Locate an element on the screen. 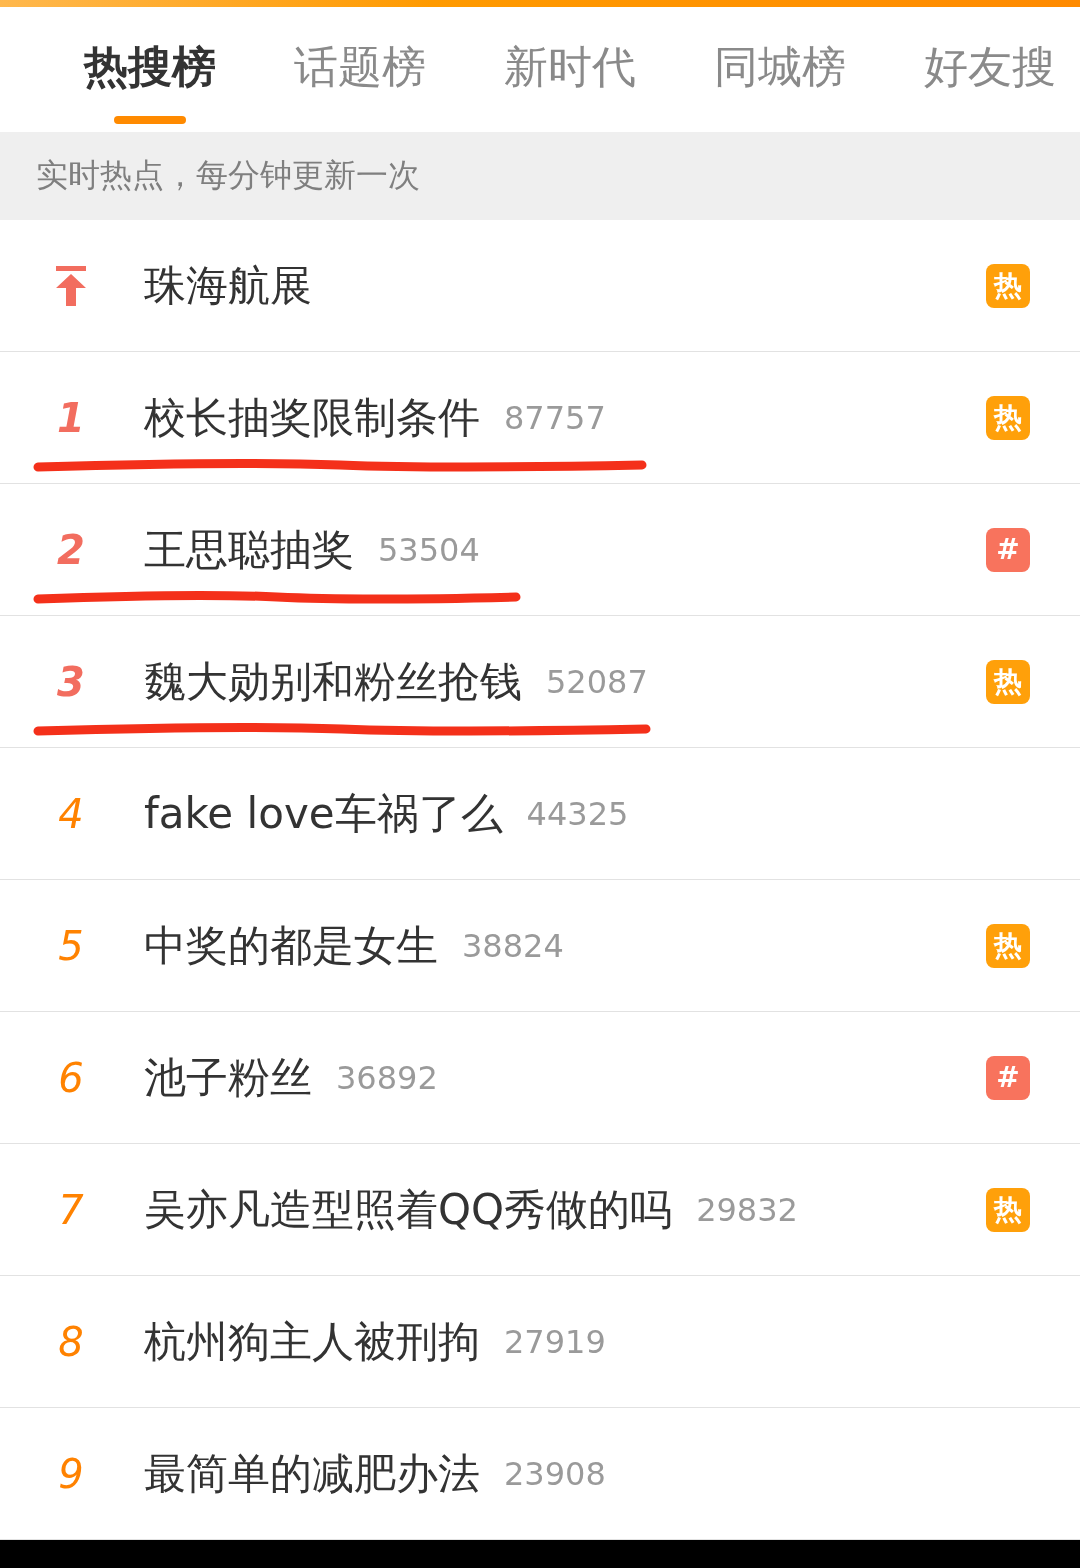 The image size is (1080, 1568). list-row: 4 fake love车祸了么 44325 is located at coordinates (540, 814).